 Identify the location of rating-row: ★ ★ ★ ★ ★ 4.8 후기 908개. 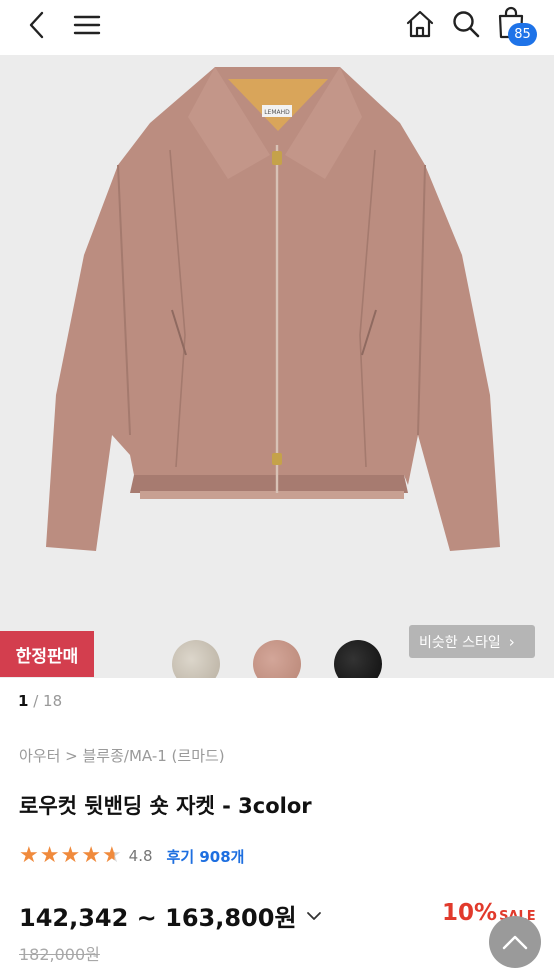
(131, 856).